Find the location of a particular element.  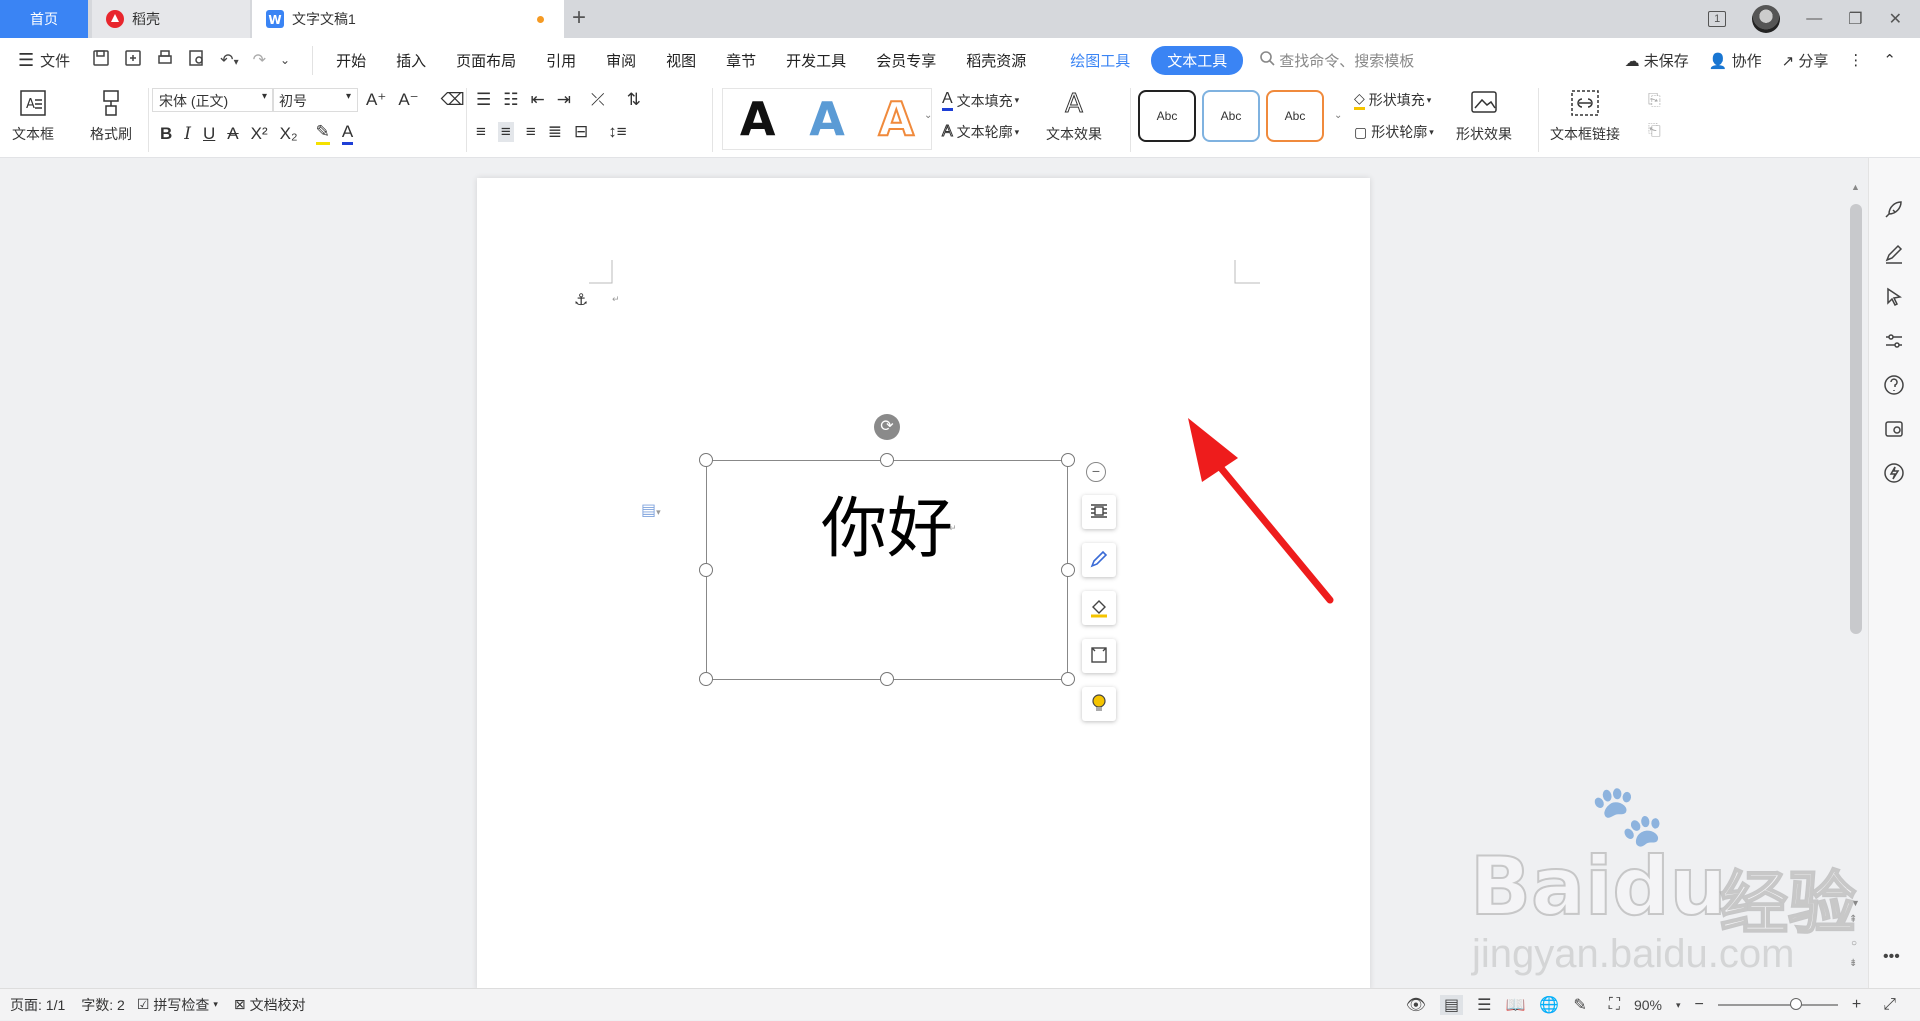

page-indicator: 页面: 1/1 is located at coordinates (37, 1005).